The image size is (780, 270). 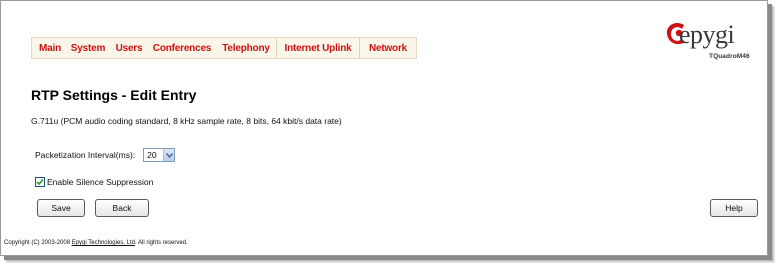 I want to click on nav-item-internet-uplink: Internet Uplink, so click(x=318, y=48).